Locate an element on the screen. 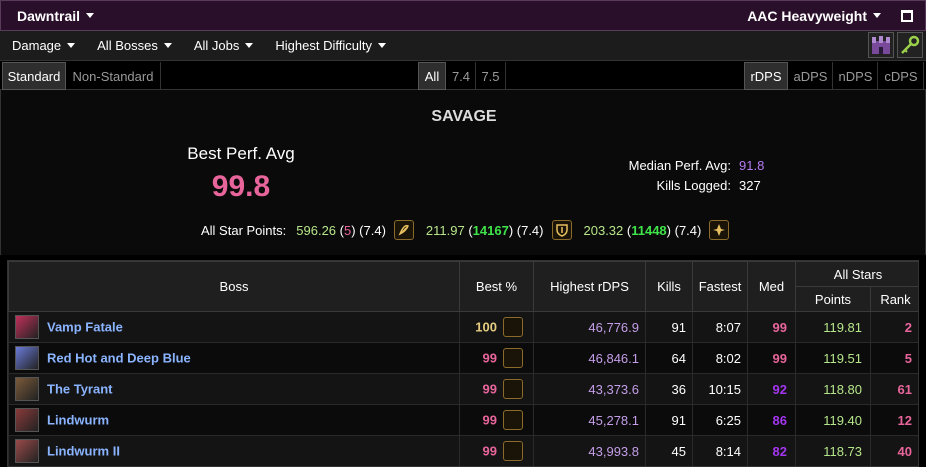 This screenshot has height=467, width=926. allstar-points-cell: 118.73 is located at coordinates (833, 450).